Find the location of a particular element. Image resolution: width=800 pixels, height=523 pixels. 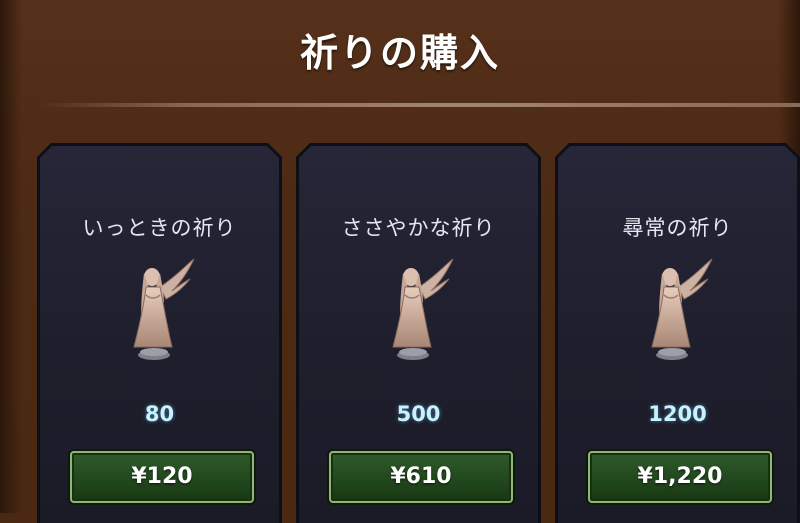

page-title: 祈りの購入 is located at coordinates (399, 53).